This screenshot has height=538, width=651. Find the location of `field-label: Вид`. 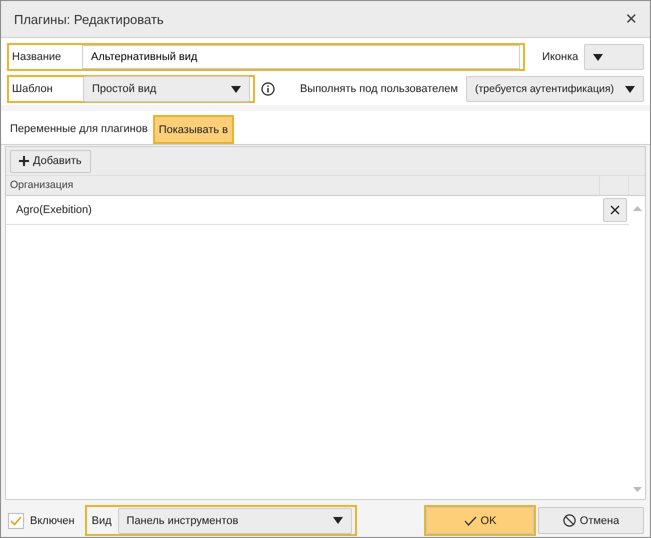

field-label: Вид is located at coordinates (102, 520).